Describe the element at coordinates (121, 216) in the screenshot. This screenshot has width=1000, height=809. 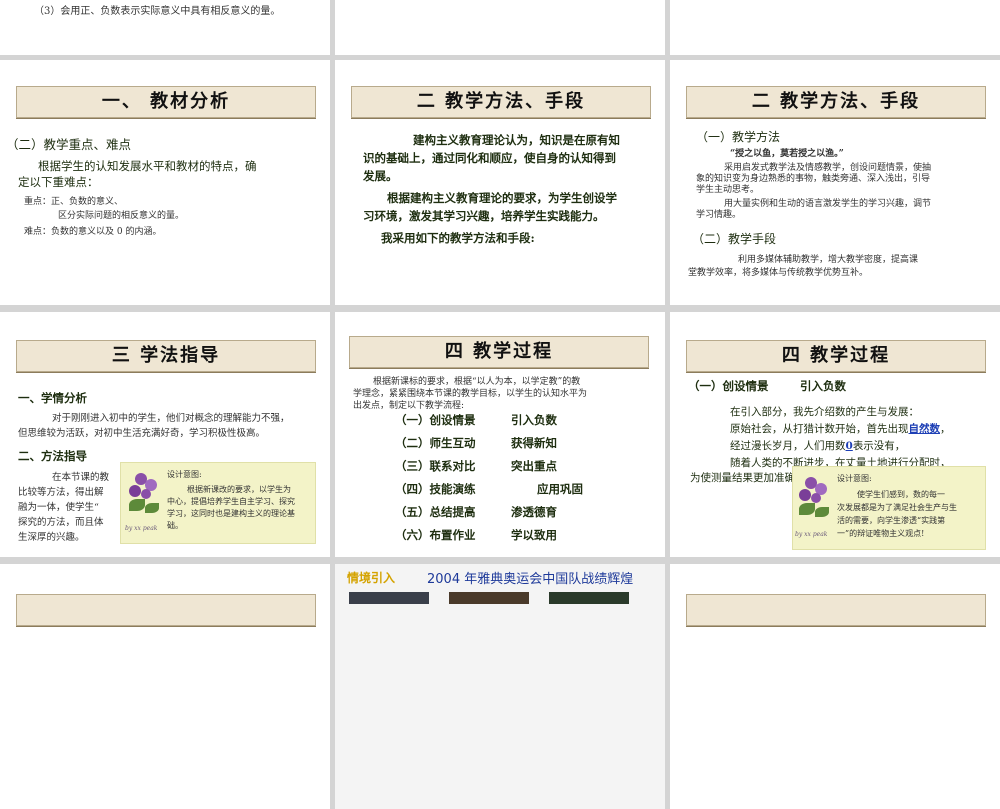
I see `key-point-line: 区分实际问题的相反意义的量。` at that location.